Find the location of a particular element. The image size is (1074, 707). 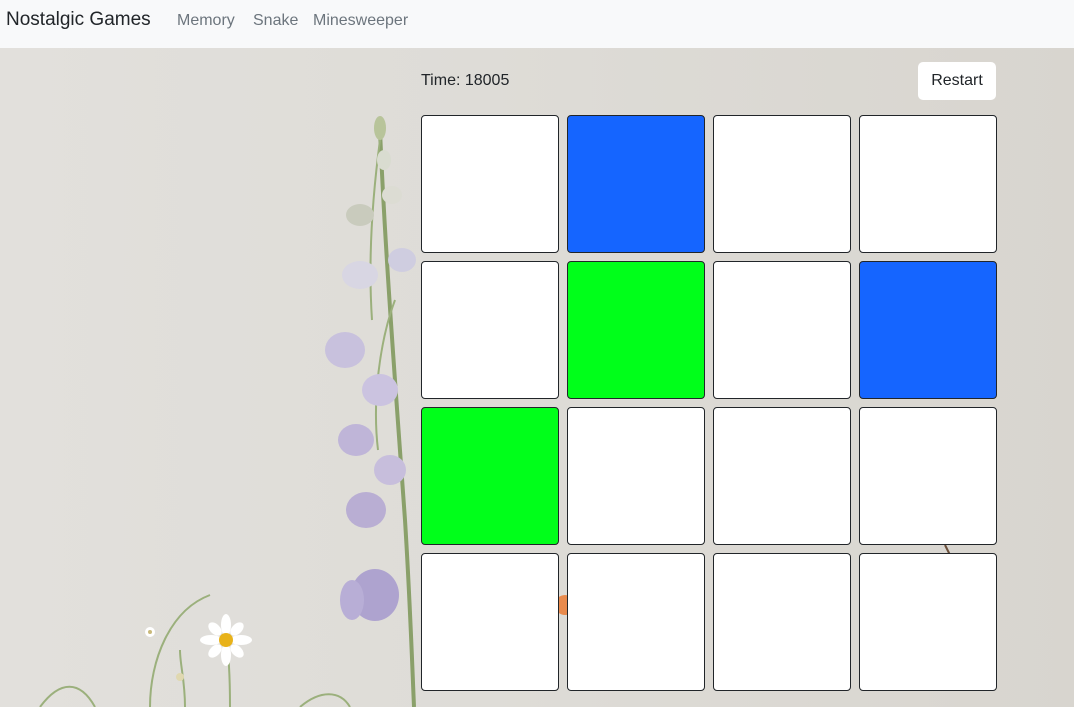

timer-display: Time: 18005 is located at coordinates (465, 80).